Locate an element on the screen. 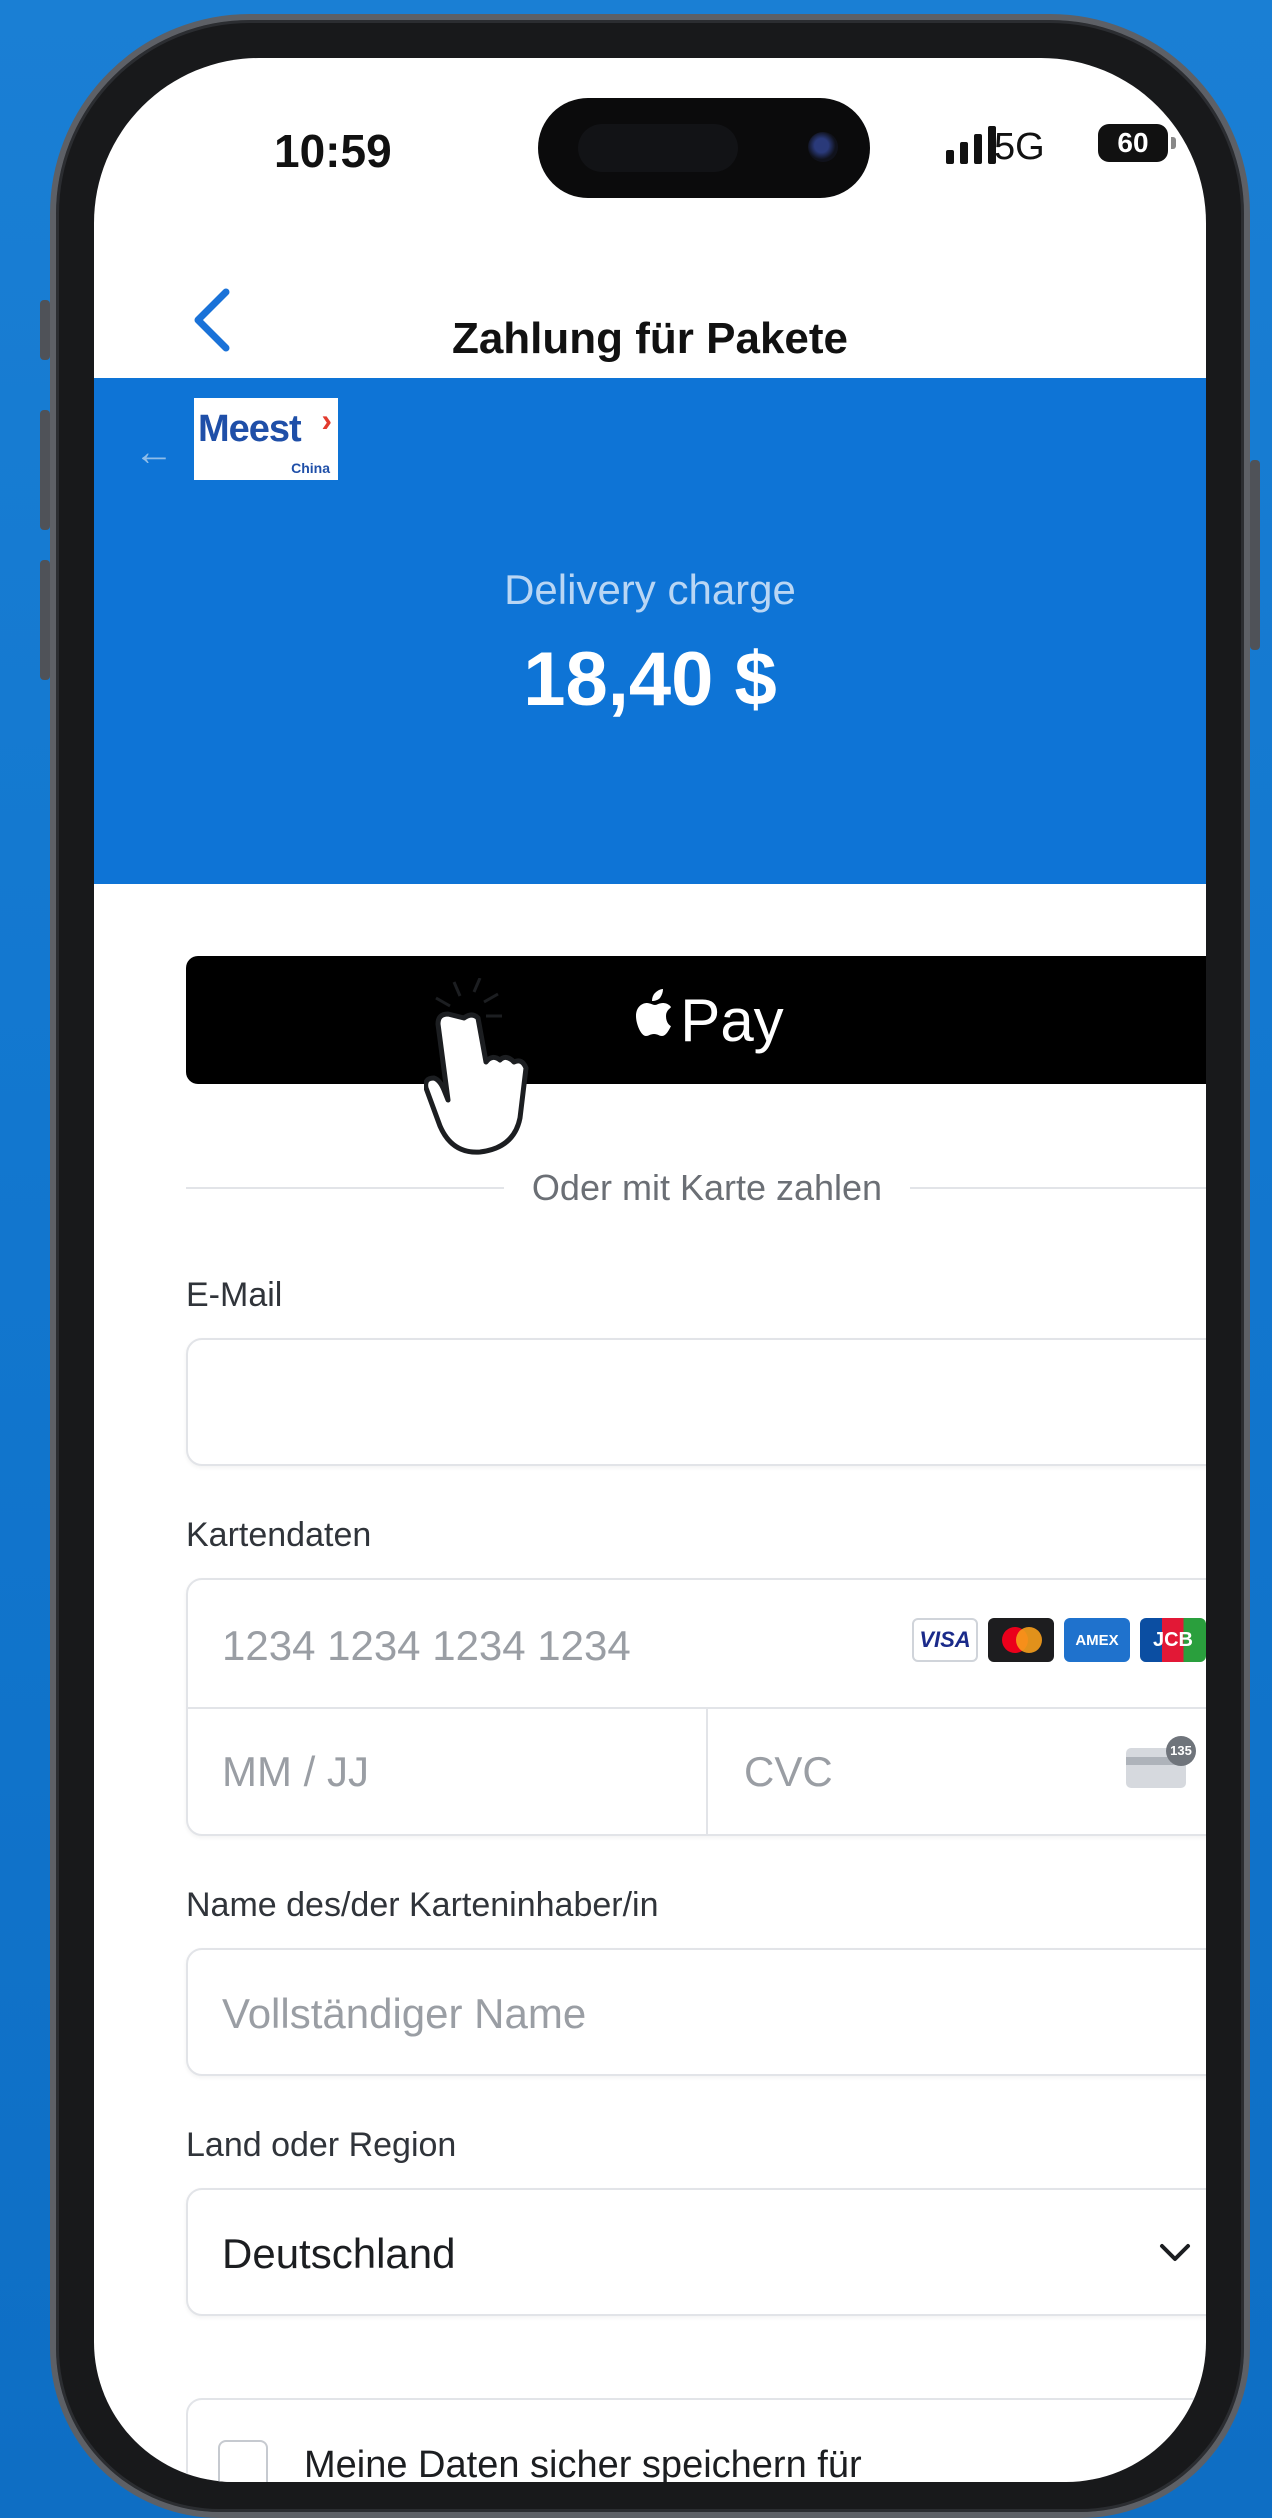 The width and height of the screenshot is (1272, 2518). apple-pay-button: Pay is located at coordinates (696, 1020).